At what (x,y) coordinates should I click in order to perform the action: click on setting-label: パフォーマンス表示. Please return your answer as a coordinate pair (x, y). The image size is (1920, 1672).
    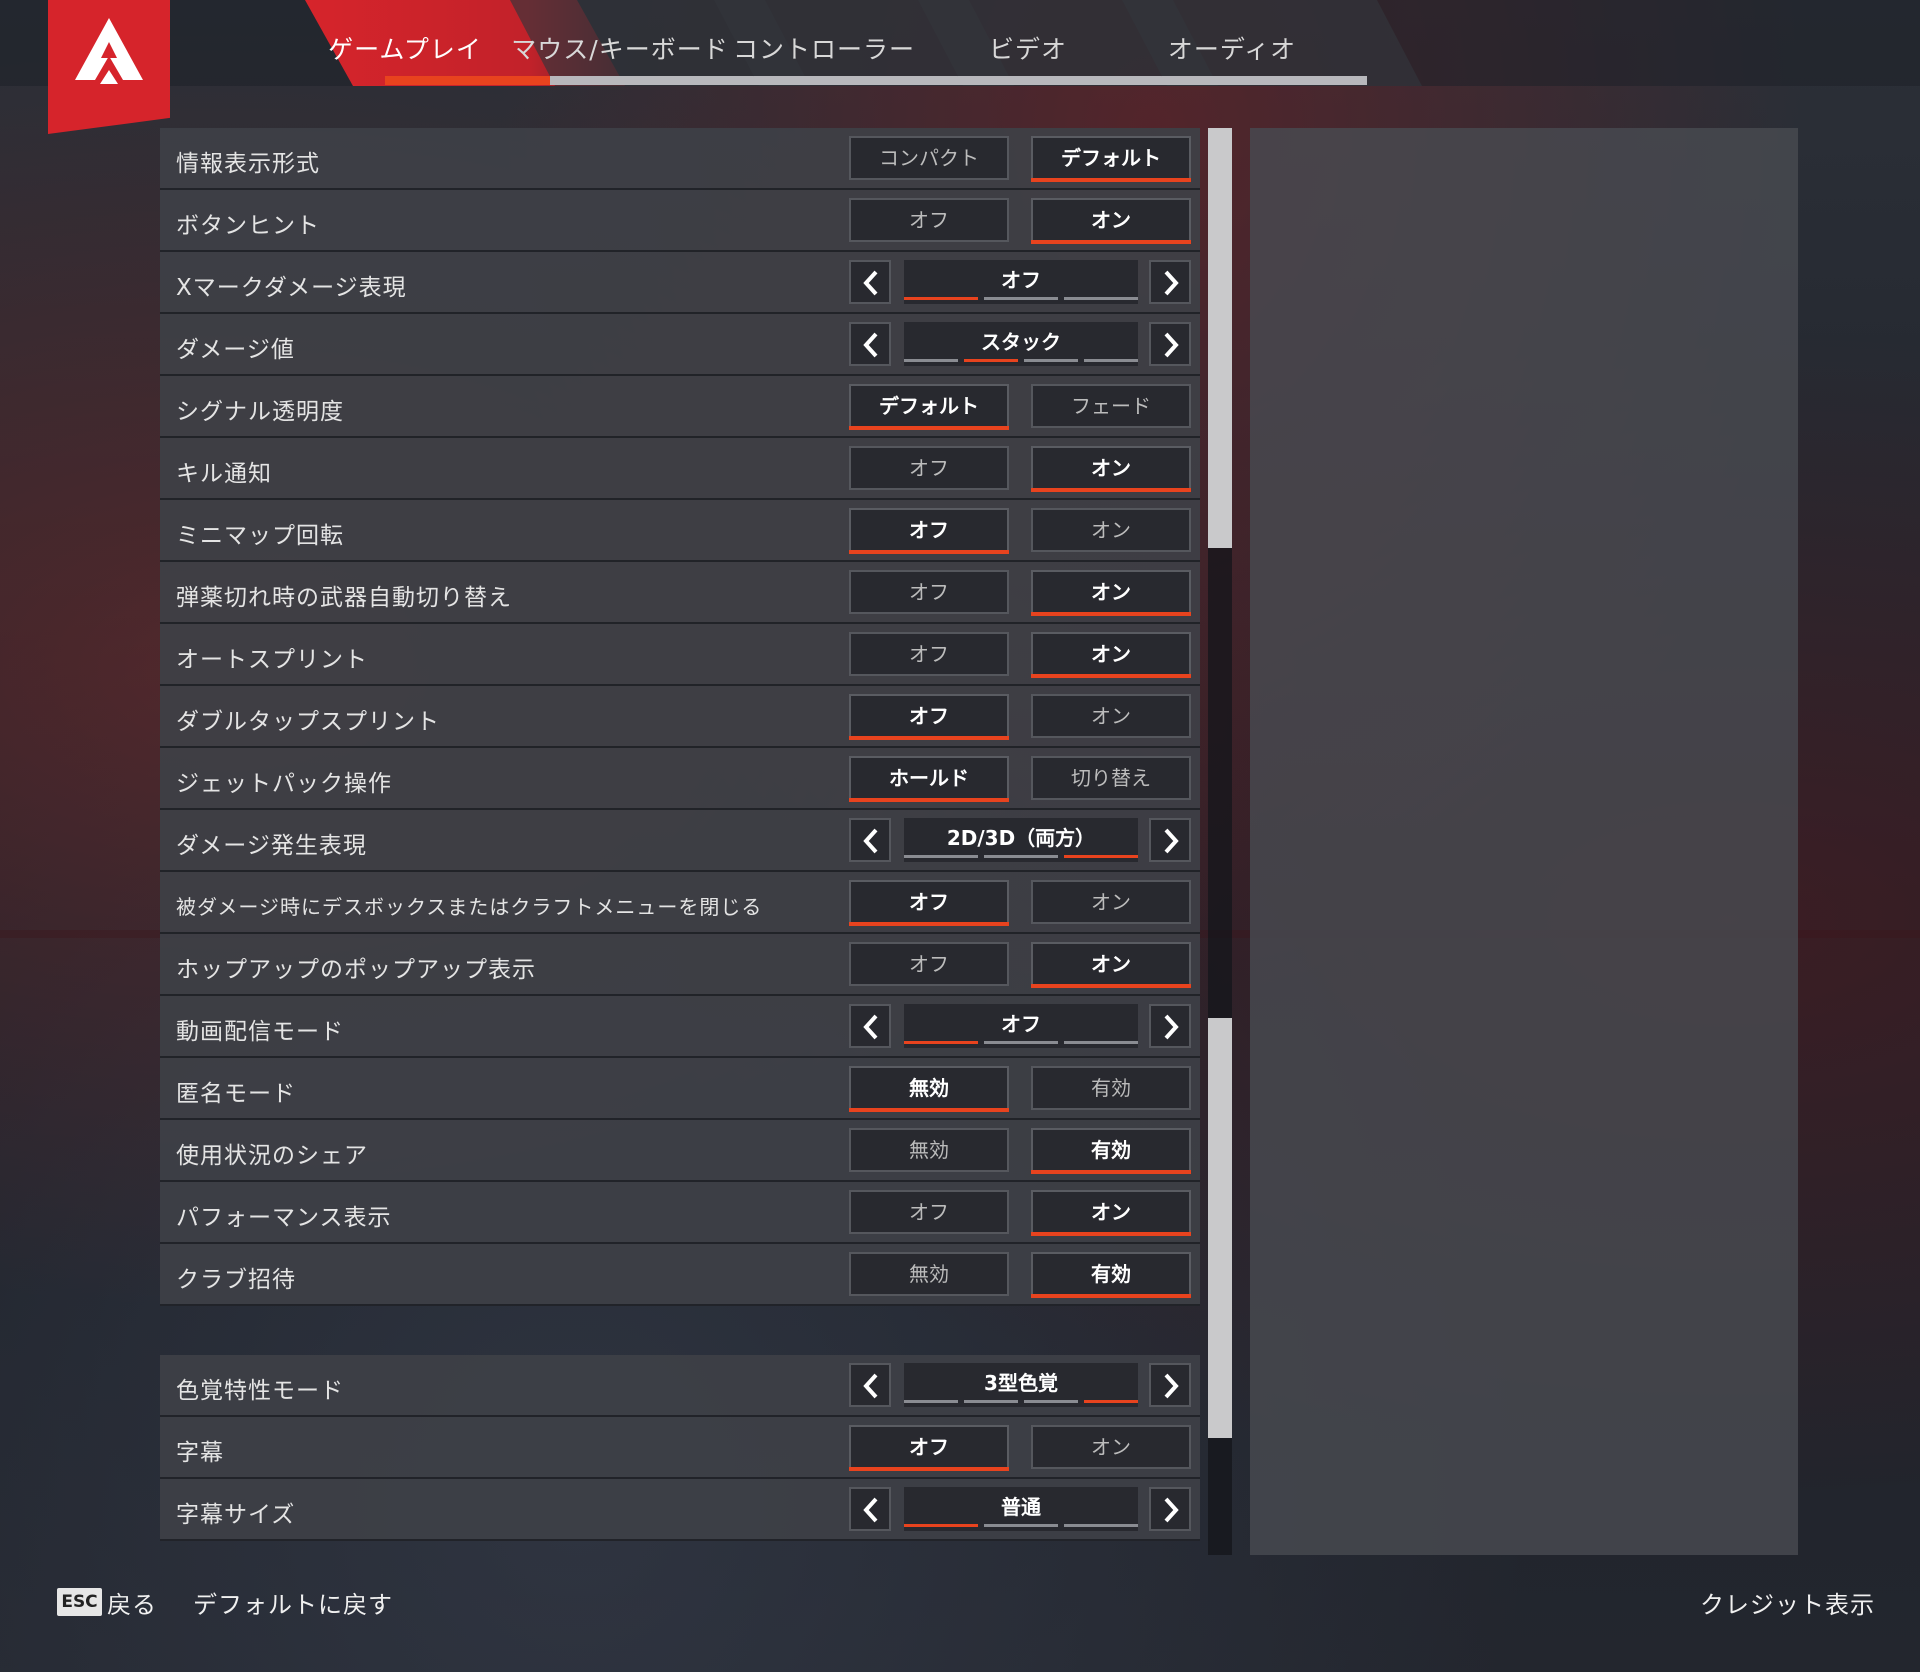
    Looking at the image, I should click on (284, 1218).